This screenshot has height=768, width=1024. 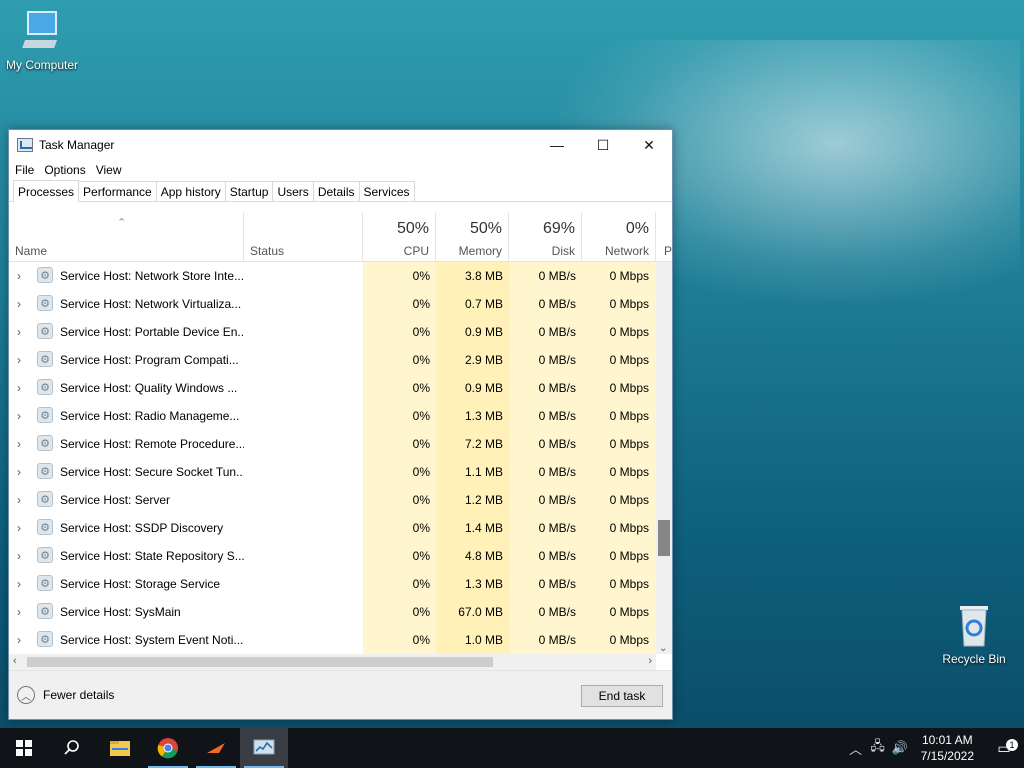 What do you see at coordinates (216, 748) in the screenshot?
I see `taskbar-app` at bounding box center [216, 748].